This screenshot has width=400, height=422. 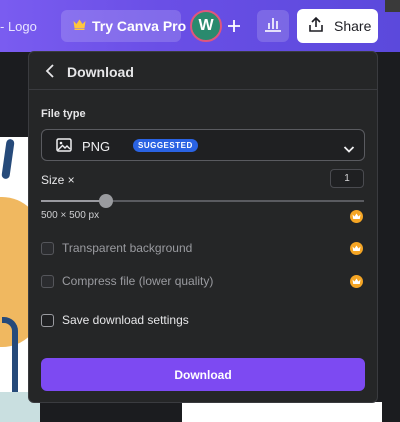 What do you see at coordinates (70, 215) in the screenshot?
I see `dimensions-text: 500 × 500 px` at bounding box center [70, 215].